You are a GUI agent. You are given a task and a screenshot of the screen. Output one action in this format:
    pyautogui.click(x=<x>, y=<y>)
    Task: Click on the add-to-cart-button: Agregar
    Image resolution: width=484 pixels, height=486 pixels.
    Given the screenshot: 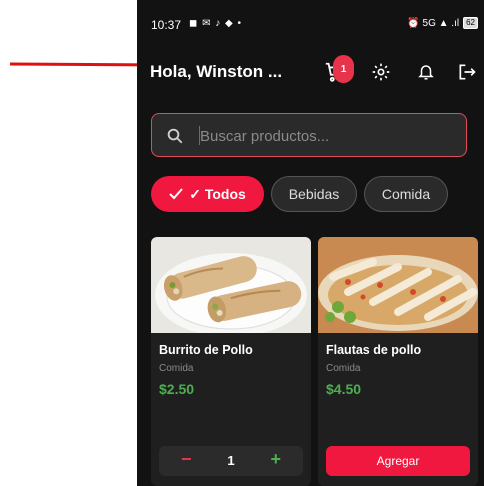 What is the action you would take?
    pyautogui.click(x=398, y=461)
    